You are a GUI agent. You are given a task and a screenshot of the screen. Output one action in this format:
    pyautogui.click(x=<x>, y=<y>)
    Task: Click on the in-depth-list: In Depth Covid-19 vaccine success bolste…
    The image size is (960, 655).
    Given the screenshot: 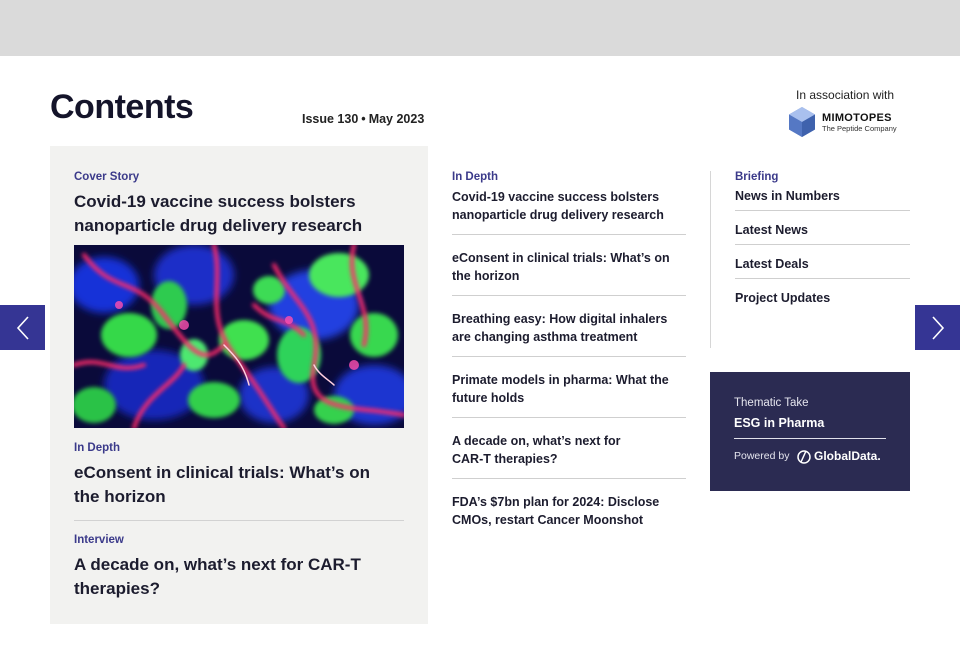 What is the action you would take?
    pyautogui.click(x=569, y=362)
    